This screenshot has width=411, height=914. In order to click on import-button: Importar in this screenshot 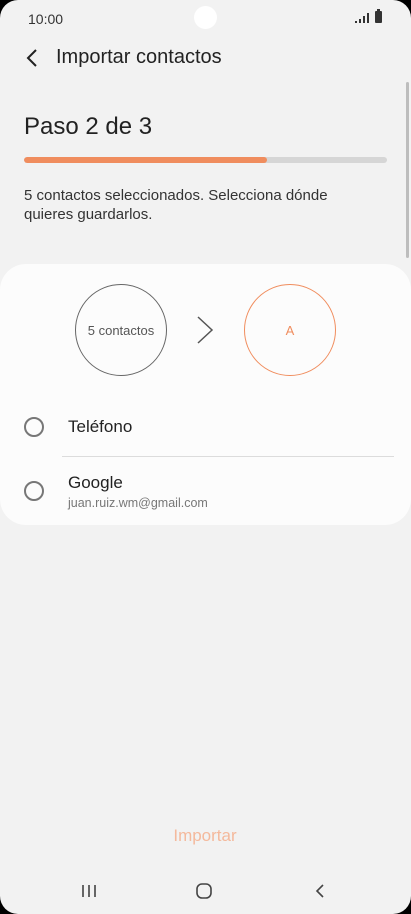, I will do `click(205, 839)`.